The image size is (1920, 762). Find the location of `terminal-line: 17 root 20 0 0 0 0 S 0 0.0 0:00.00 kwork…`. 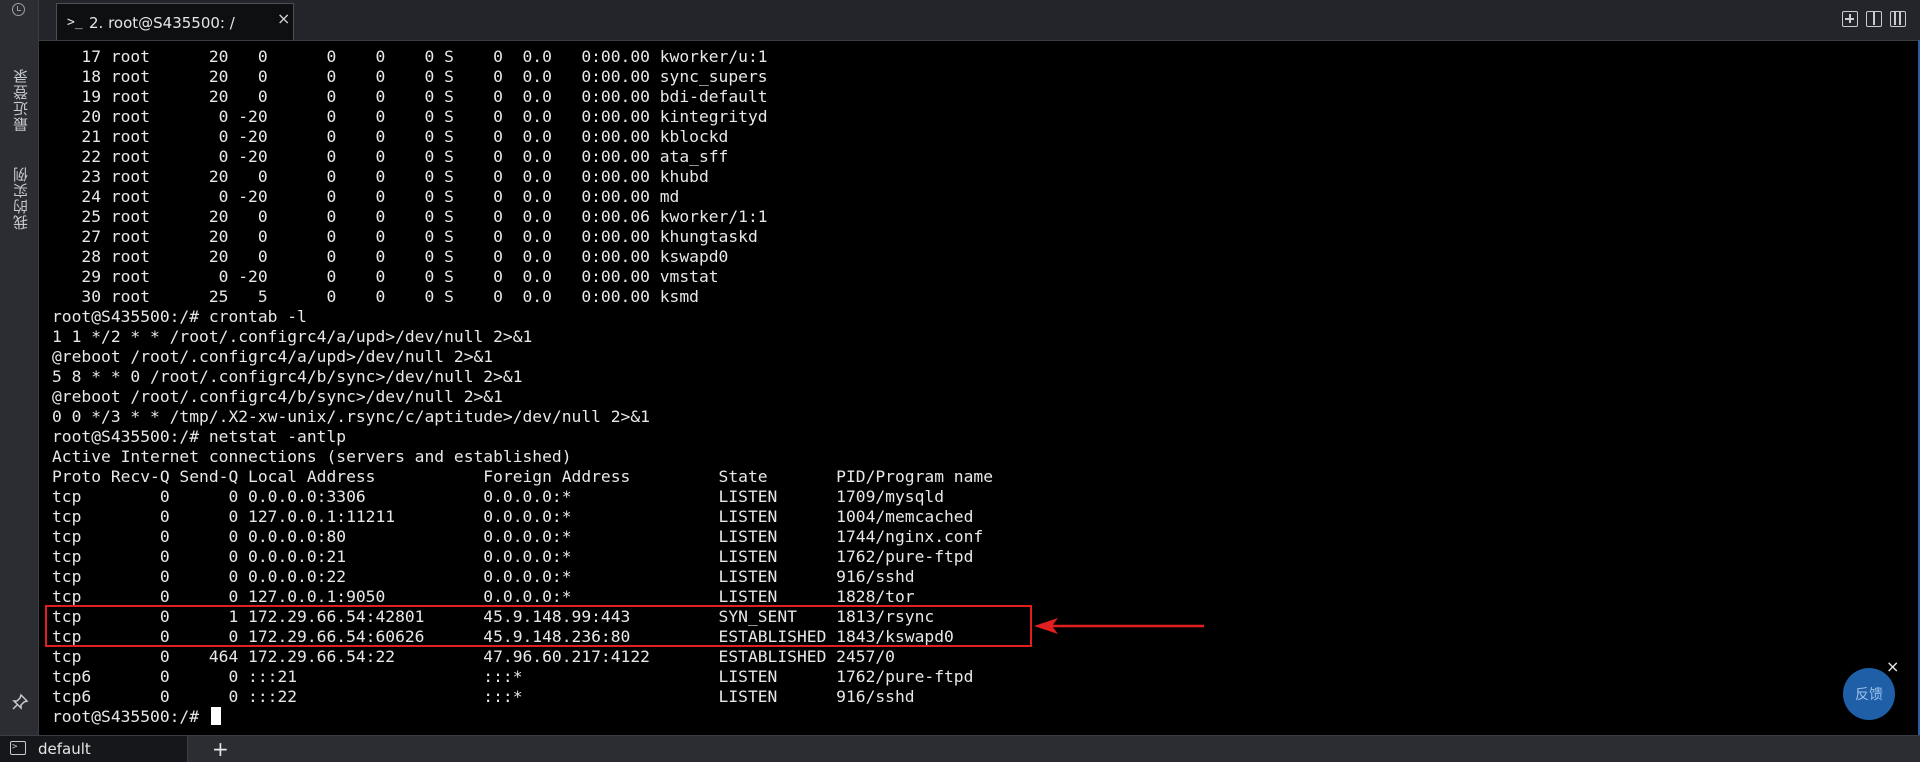

terminal-line: 17 root 20 0 0 0 0 S 0 0.0 0:00.00 kwork… is located at coordinates (410, 56).